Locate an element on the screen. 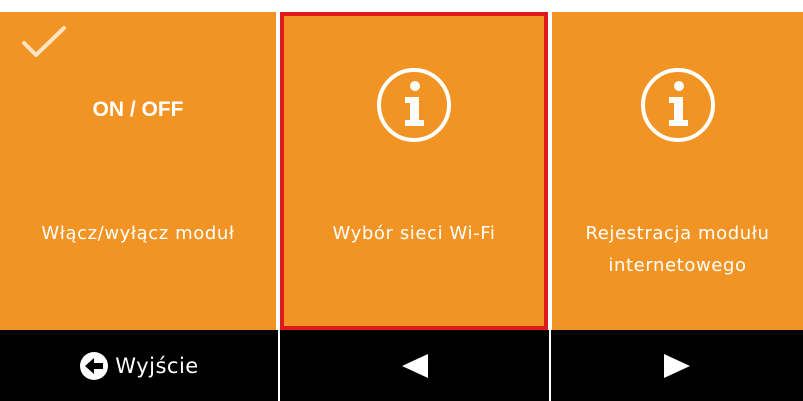 This screenshot has height=401, width=803. triangle-right-icon is located at coordinates (677, 365).